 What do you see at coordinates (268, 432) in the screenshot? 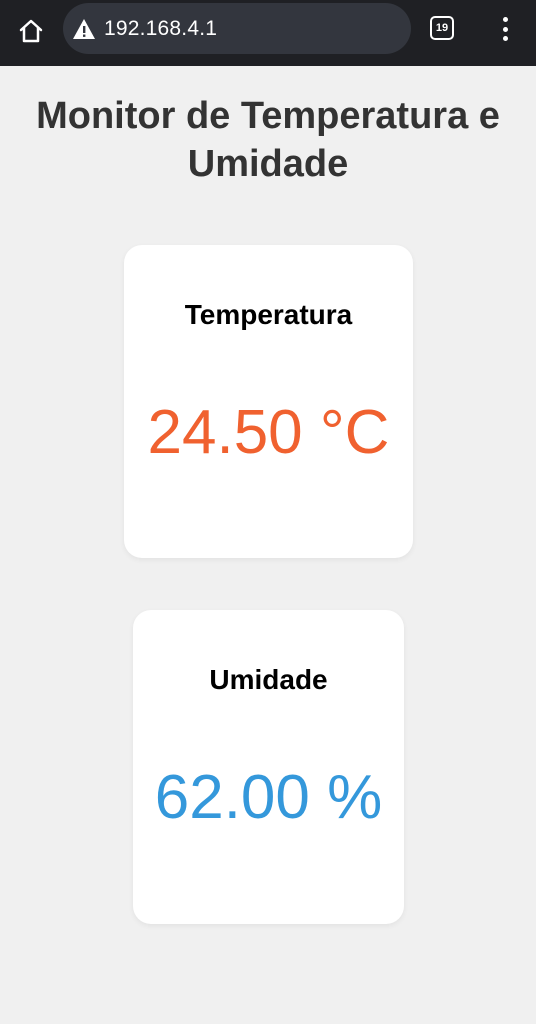
I see `temperature-value: 24.50 °C` at bounding box center [268, 432].